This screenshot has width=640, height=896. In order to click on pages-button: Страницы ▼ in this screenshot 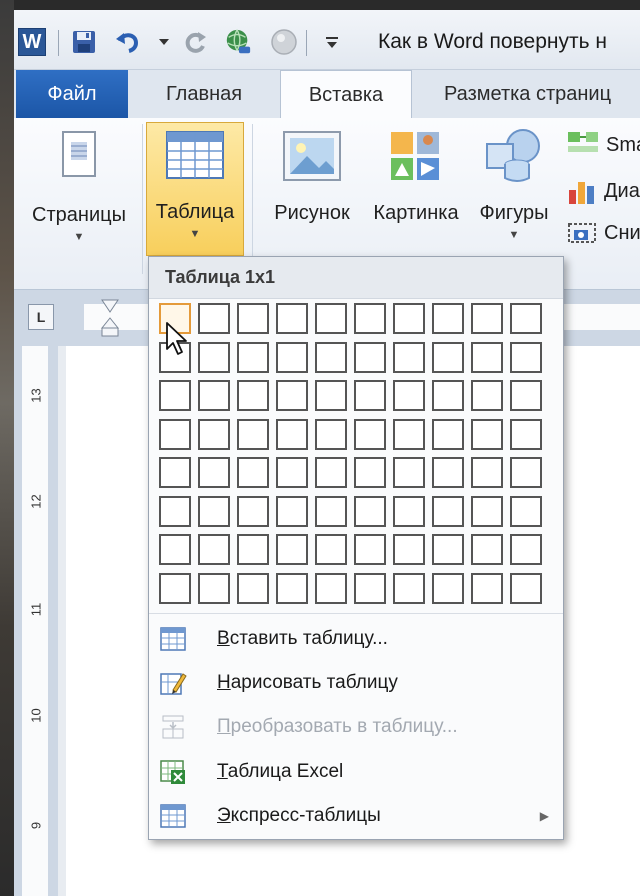, I will do `click(79, 185)`.